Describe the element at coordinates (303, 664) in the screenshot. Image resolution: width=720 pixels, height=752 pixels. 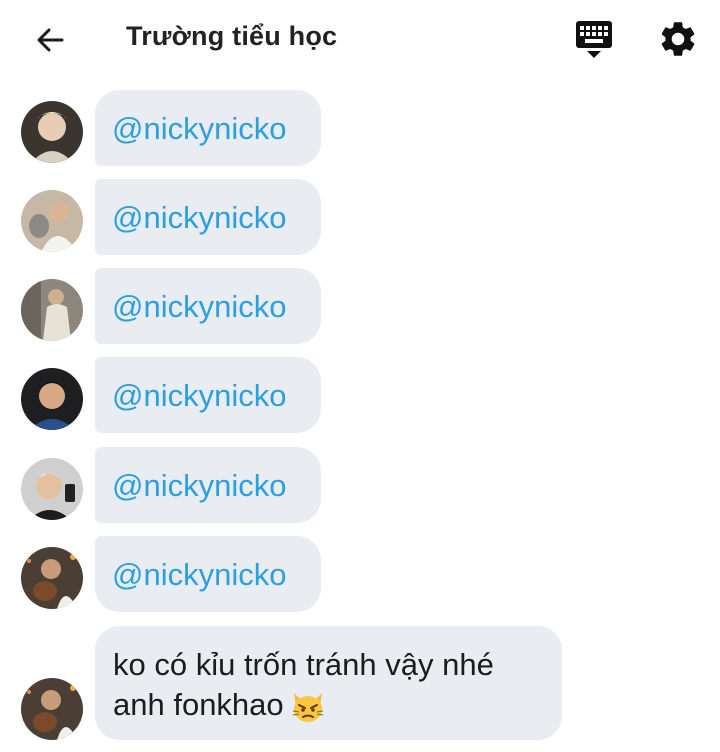
I see `message-line-1: ko có kỉu trốn tránh vậy nhé` at that location.